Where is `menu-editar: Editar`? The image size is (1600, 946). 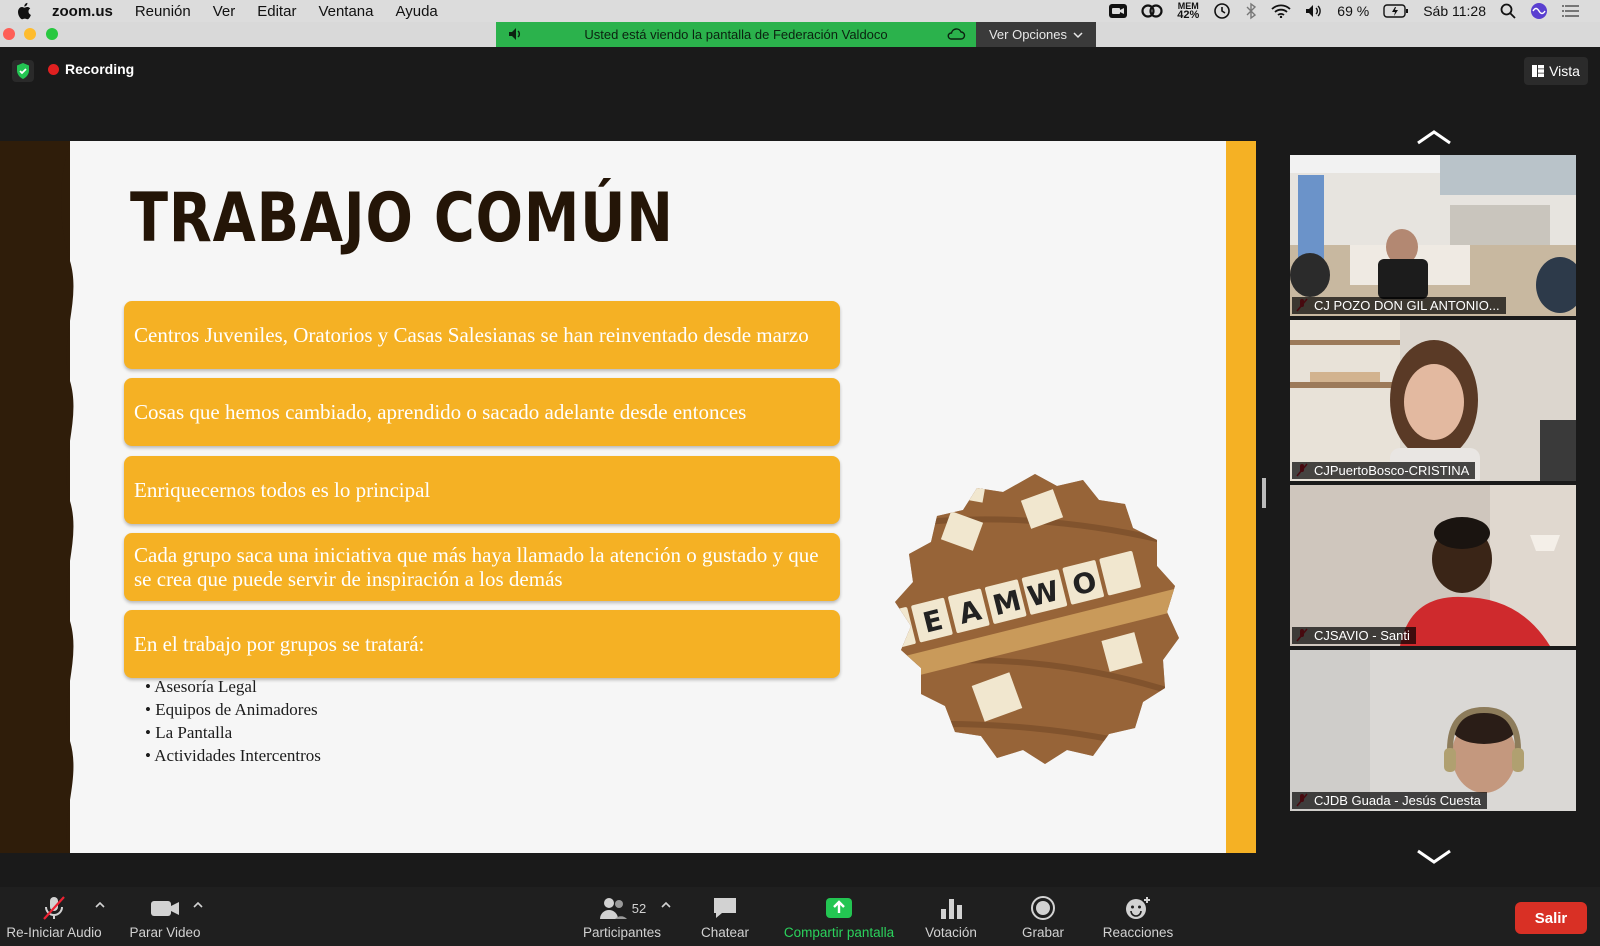 menu-editar: Editar is located at coordinates (276, 11).